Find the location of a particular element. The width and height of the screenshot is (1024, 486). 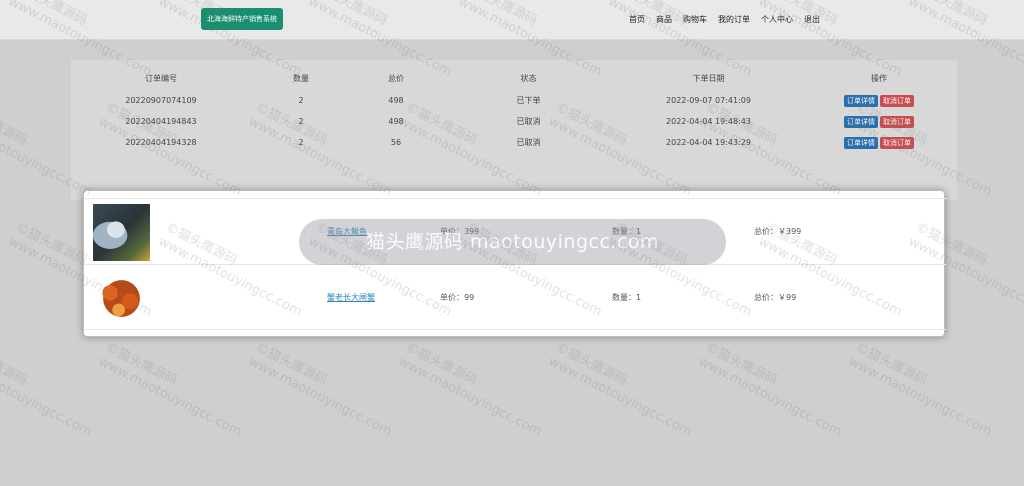

order-date: 2022-09-07 07:41:09 is located at coordinates (708, 100).